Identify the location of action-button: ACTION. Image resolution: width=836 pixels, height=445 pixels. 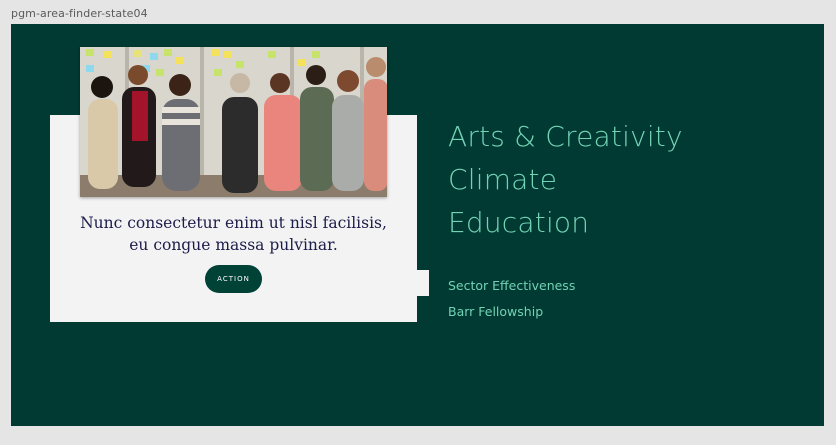
(233, 279).